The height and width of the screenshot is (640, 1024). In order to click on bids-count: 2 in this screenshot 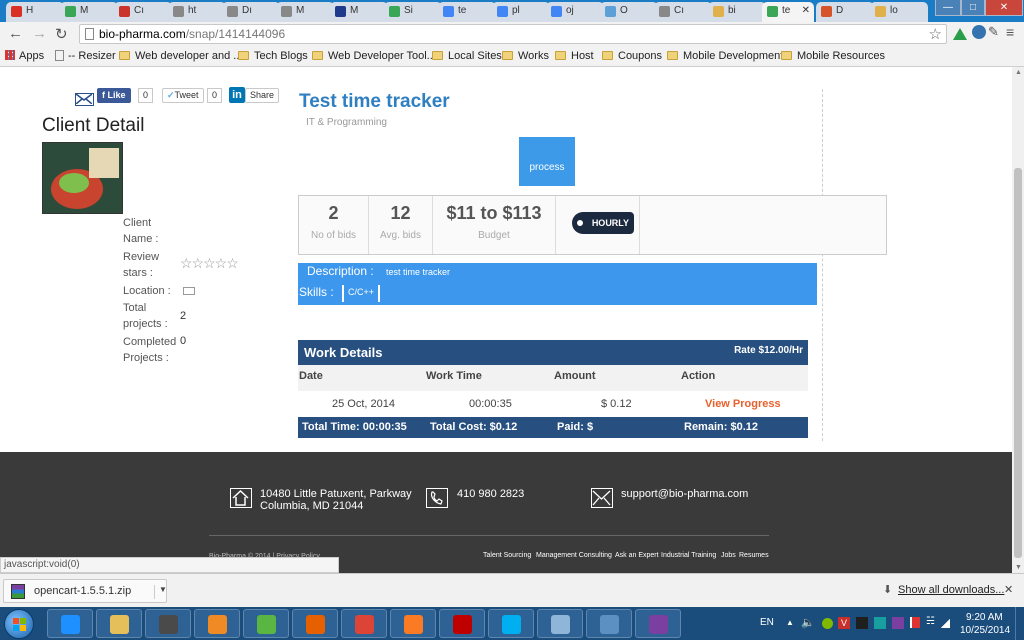, I will do `click(333, 213)`.